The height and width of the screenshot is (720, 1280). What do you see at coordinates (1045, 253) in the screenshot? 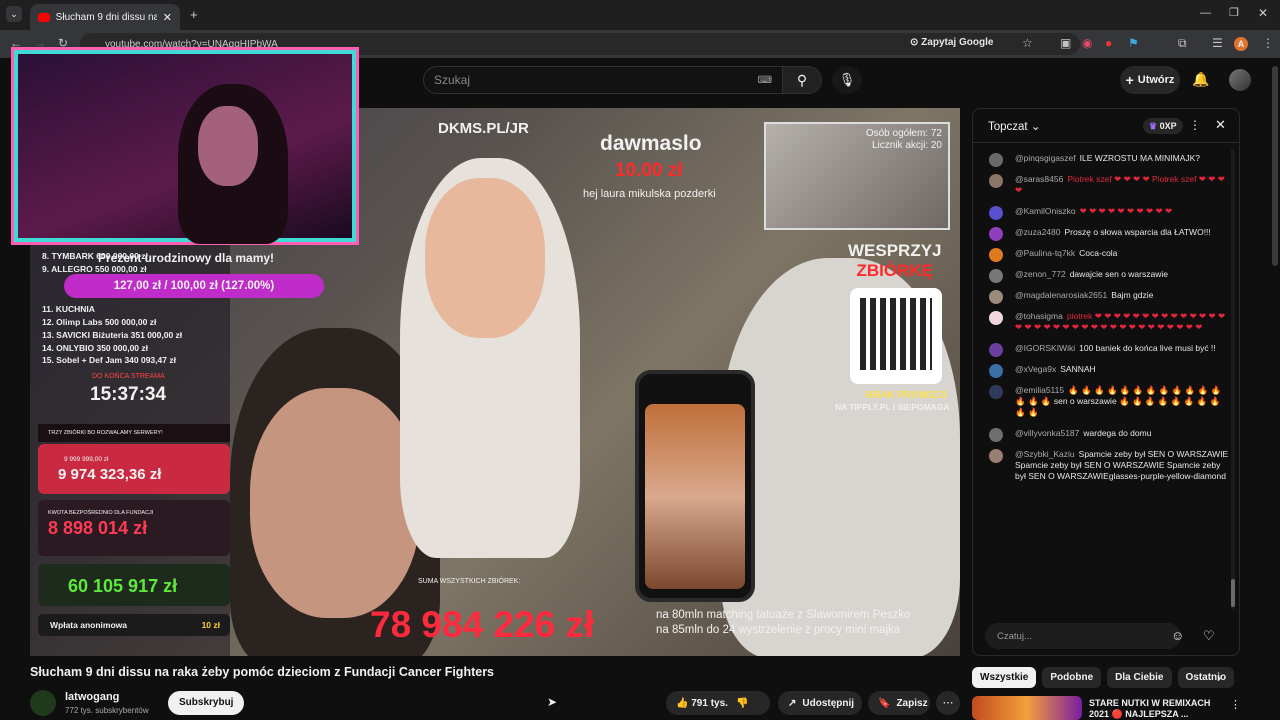
I see `chat-username: @Paulina-tq7kk` at bounding box center [1045, 253].